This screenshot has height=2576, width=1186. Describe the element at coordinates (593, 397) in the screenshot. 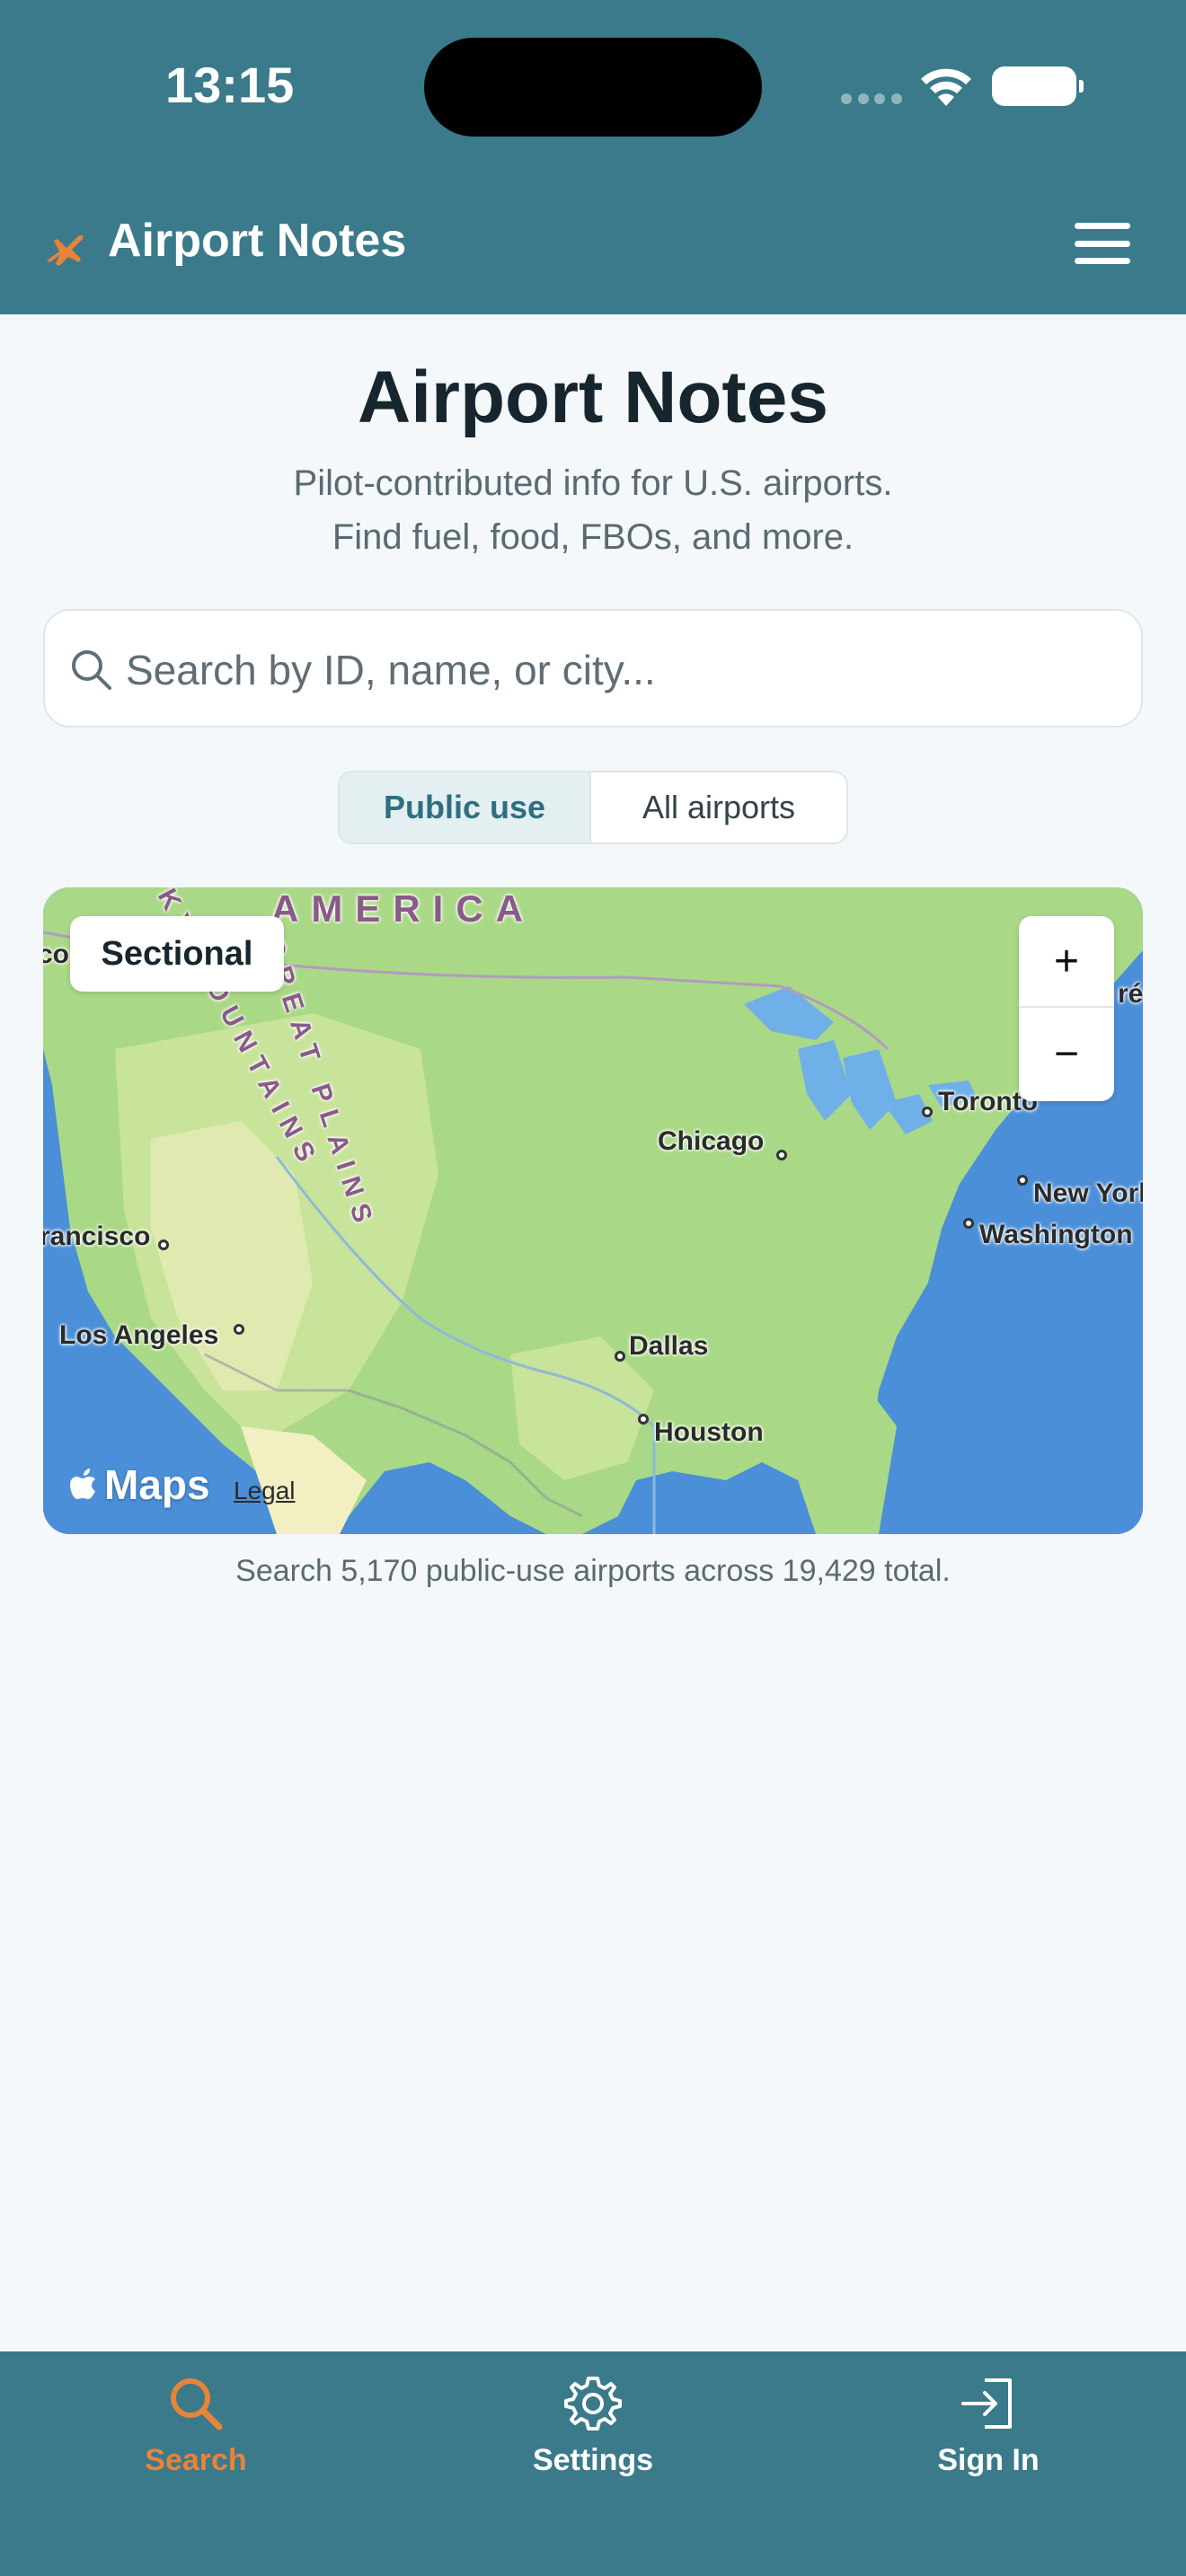

I see `page-title: Airport Notes` at that location.